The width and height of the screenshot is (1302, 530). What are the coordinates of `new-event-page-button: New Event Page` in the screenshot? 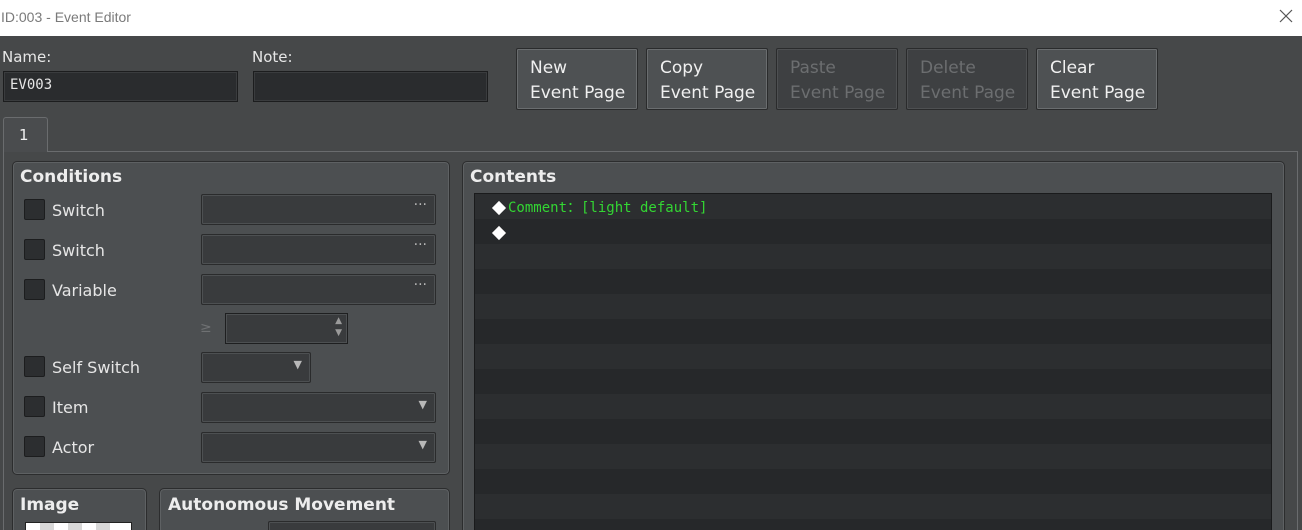 It's located at (577, 79).